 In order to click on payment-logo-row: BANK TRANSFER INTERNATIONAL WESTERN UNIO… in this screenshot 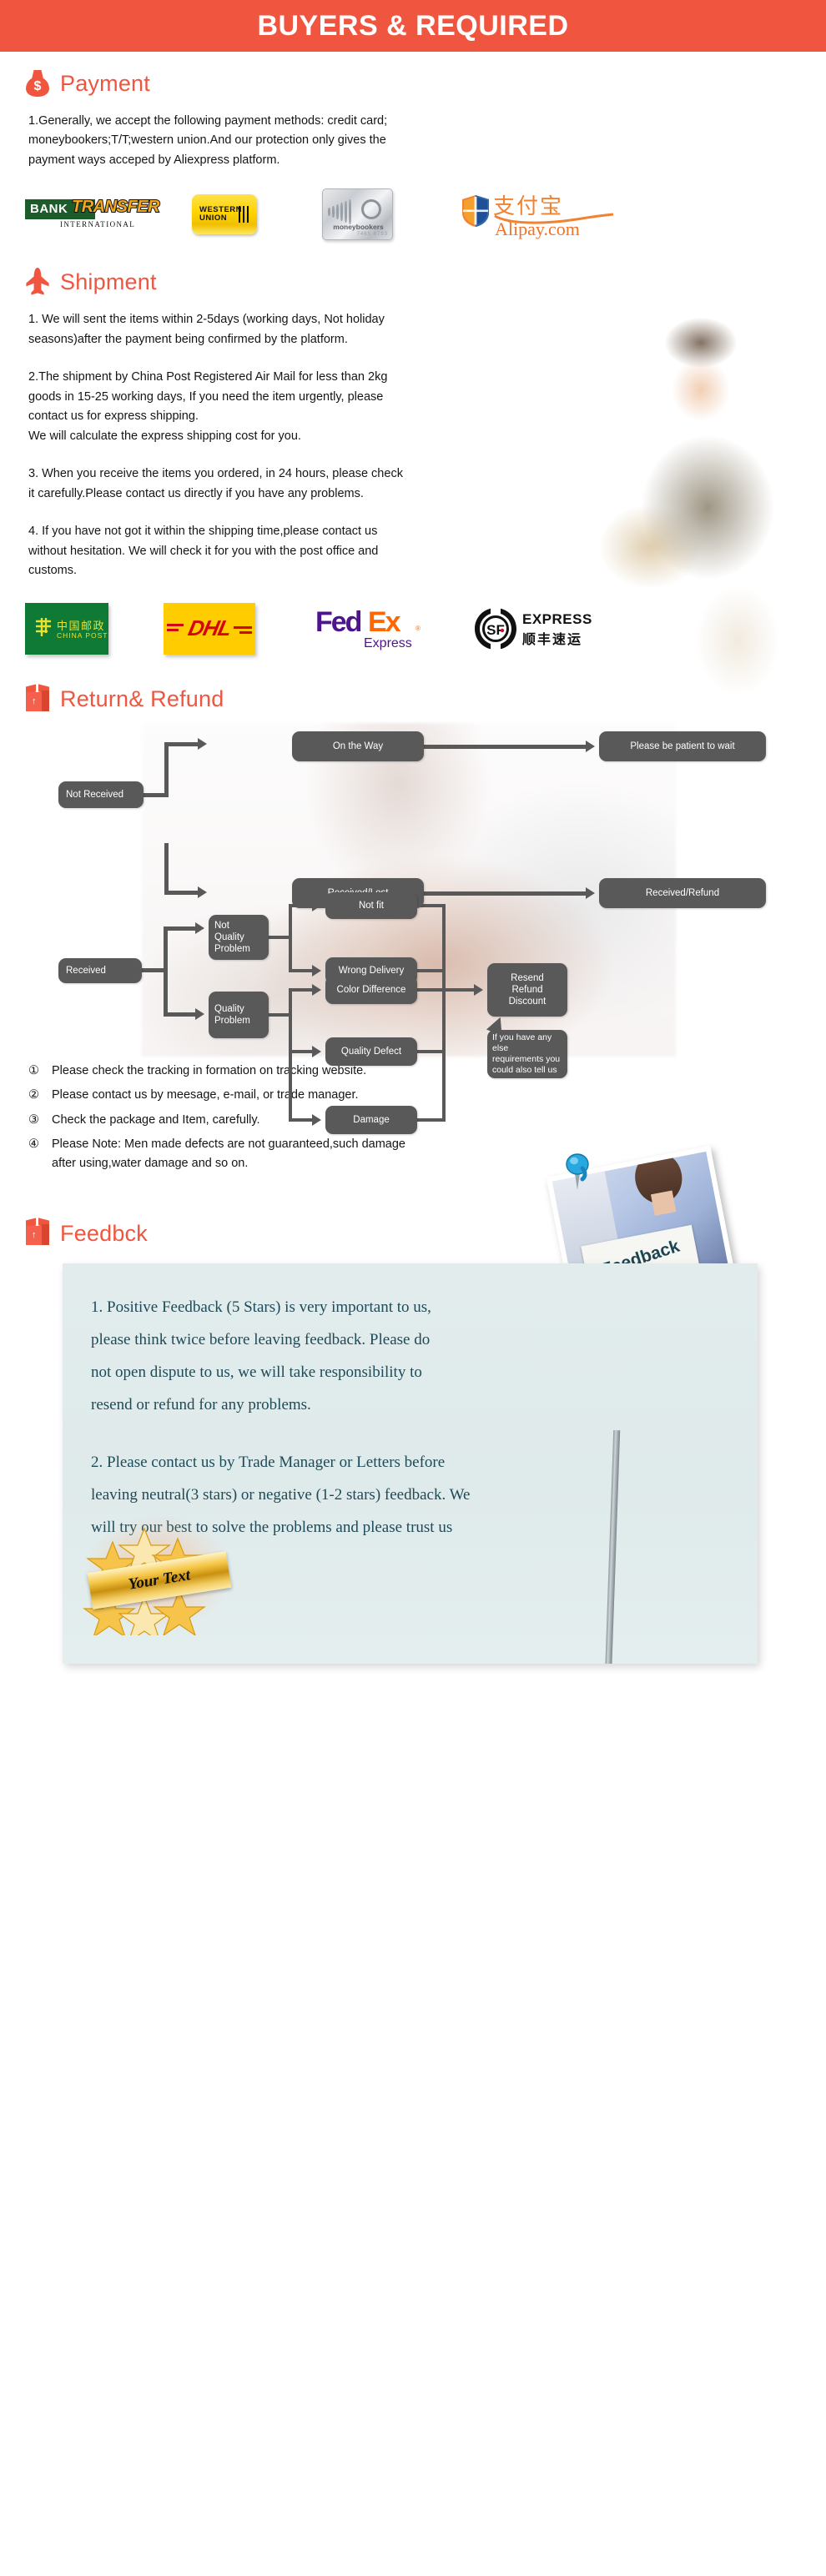, I will do `click(413, 214)`.